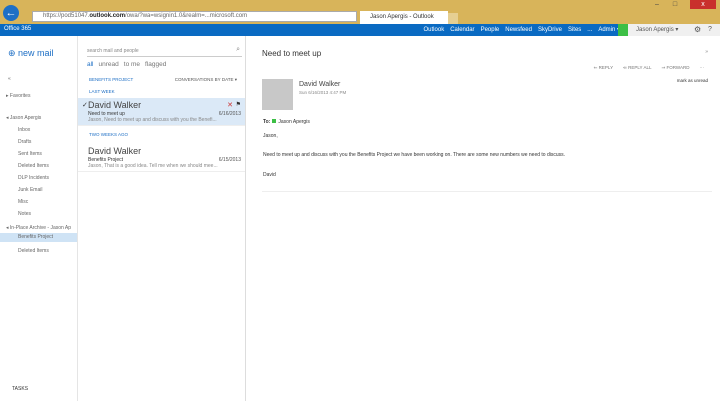 This screenshot has height=401, width=720. What do you see at coordinates (702, 68) in the screenshot?
I see `more-actions-button: ···` at bounding box center [702, 68].